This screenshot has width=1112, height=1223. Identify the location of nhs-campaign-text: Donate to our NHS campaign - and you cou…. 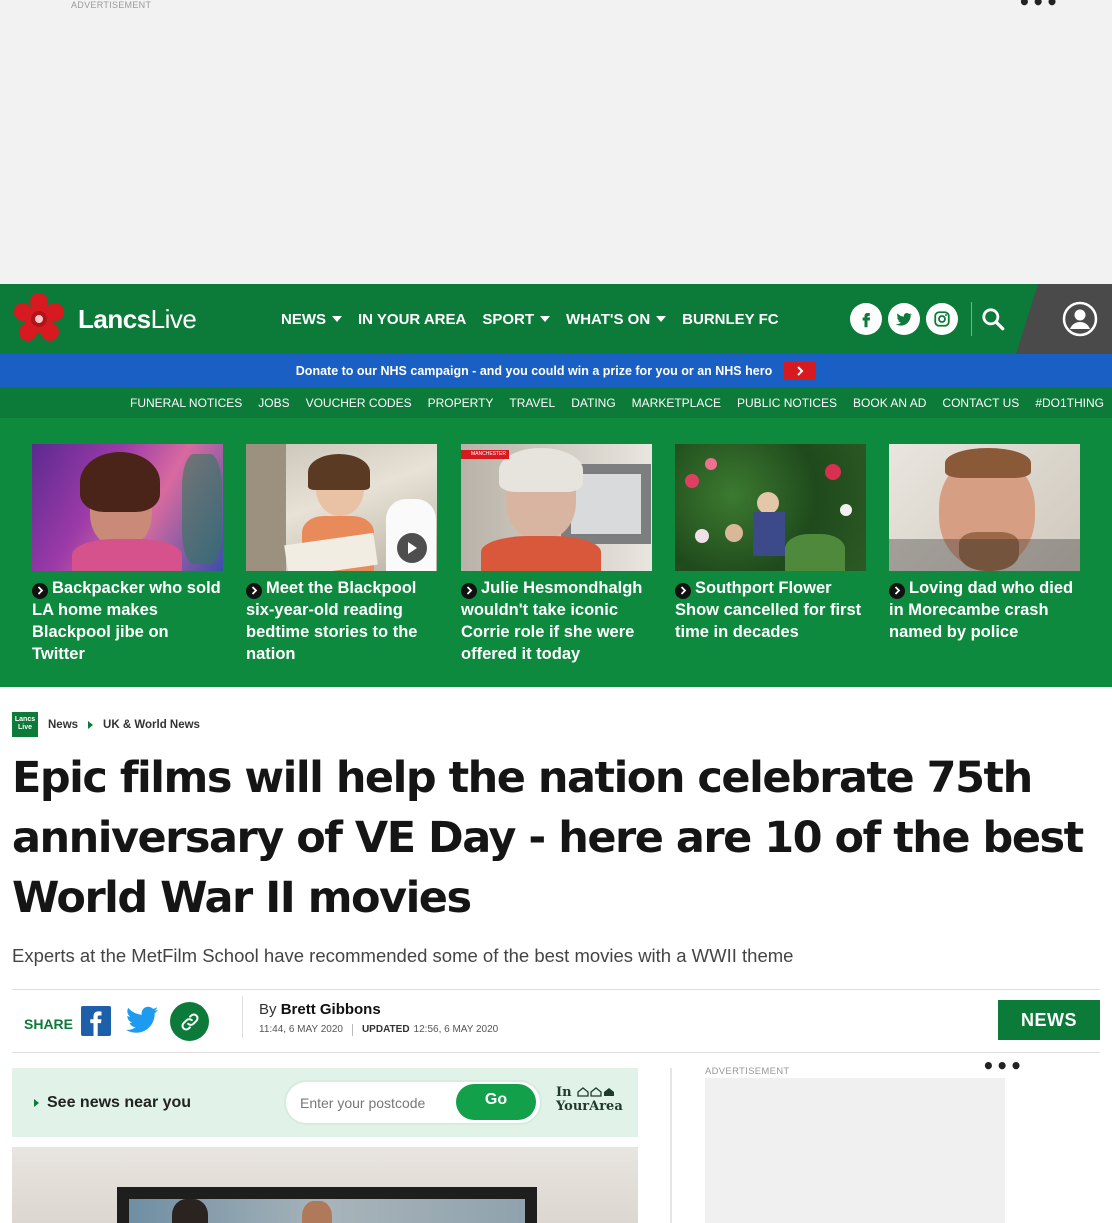
(534, 371).